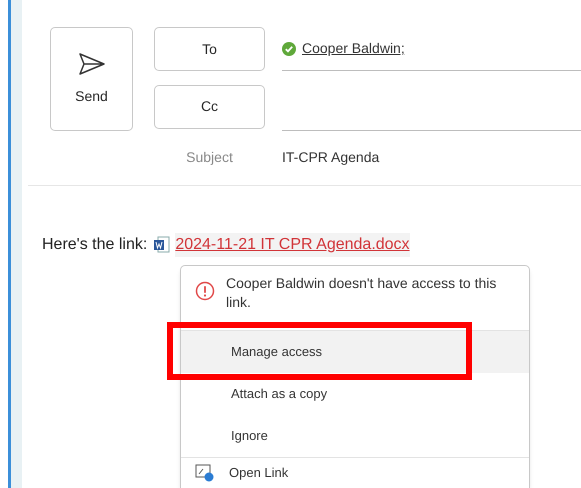  I want to click on menu-item: Open Link, so click(355, 473).